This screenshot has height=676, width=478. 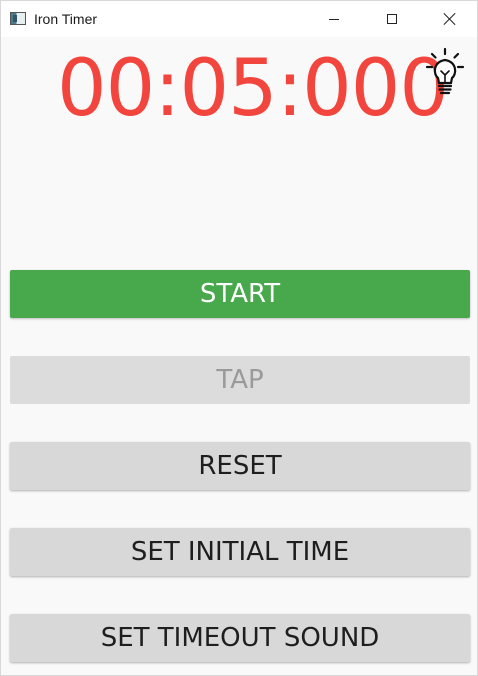 I want to click on title-bar: Iron Timer, so click(x=239, y=19).